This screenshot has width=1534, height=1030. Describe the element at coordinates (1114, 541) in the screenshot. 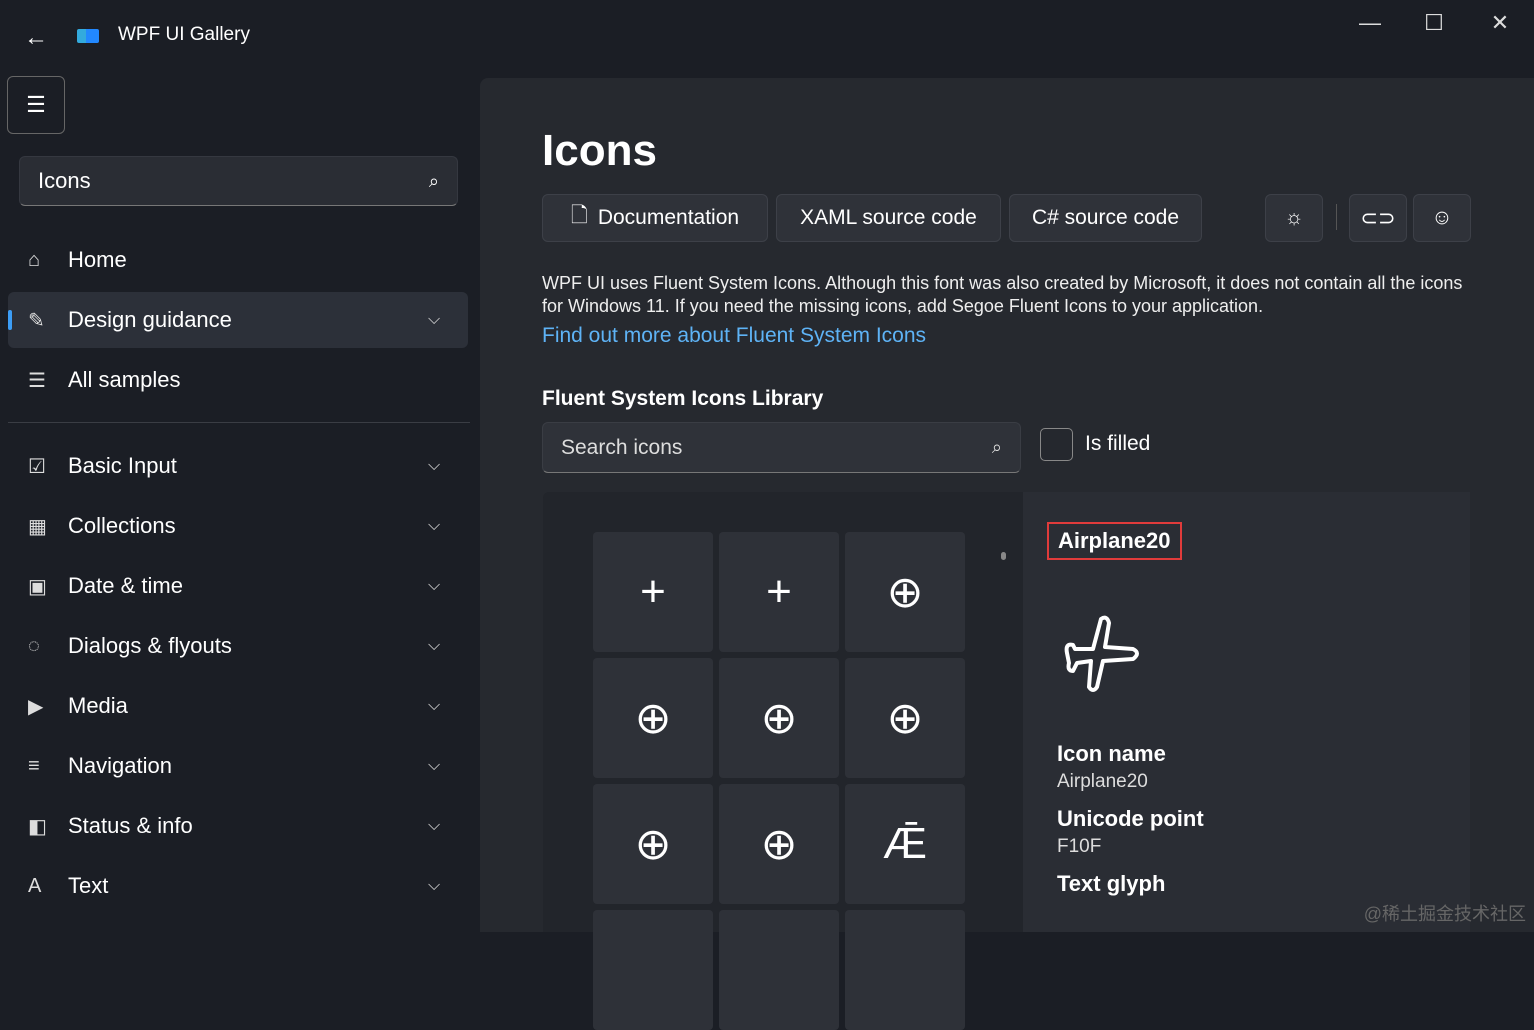

I see `selected-icon-title: Airplane20` at that location.